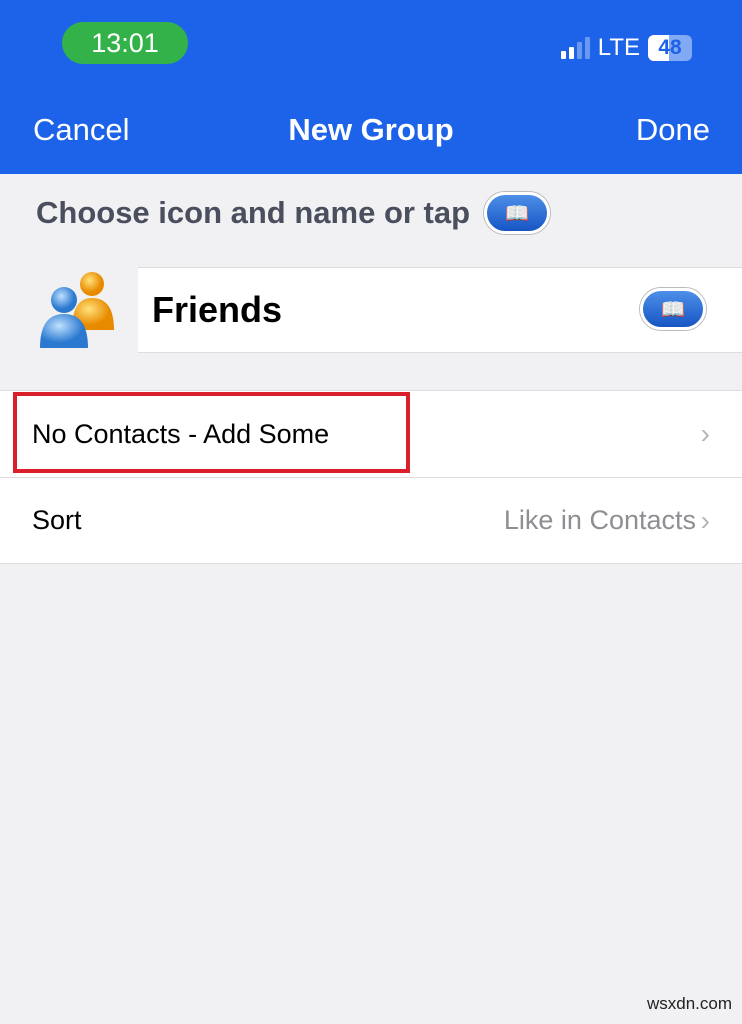  Describe the element at coordinates (575, 48) in the screenshot. I see `signal-icon` at that location.